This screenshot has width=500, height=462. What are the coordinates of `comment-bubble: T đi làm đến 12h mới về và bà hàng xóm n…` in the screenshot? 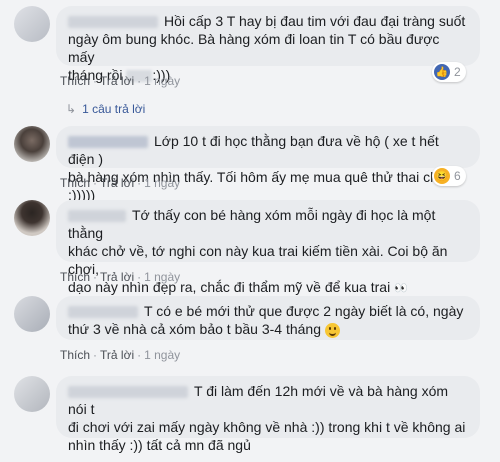 It's located at (268, 414).